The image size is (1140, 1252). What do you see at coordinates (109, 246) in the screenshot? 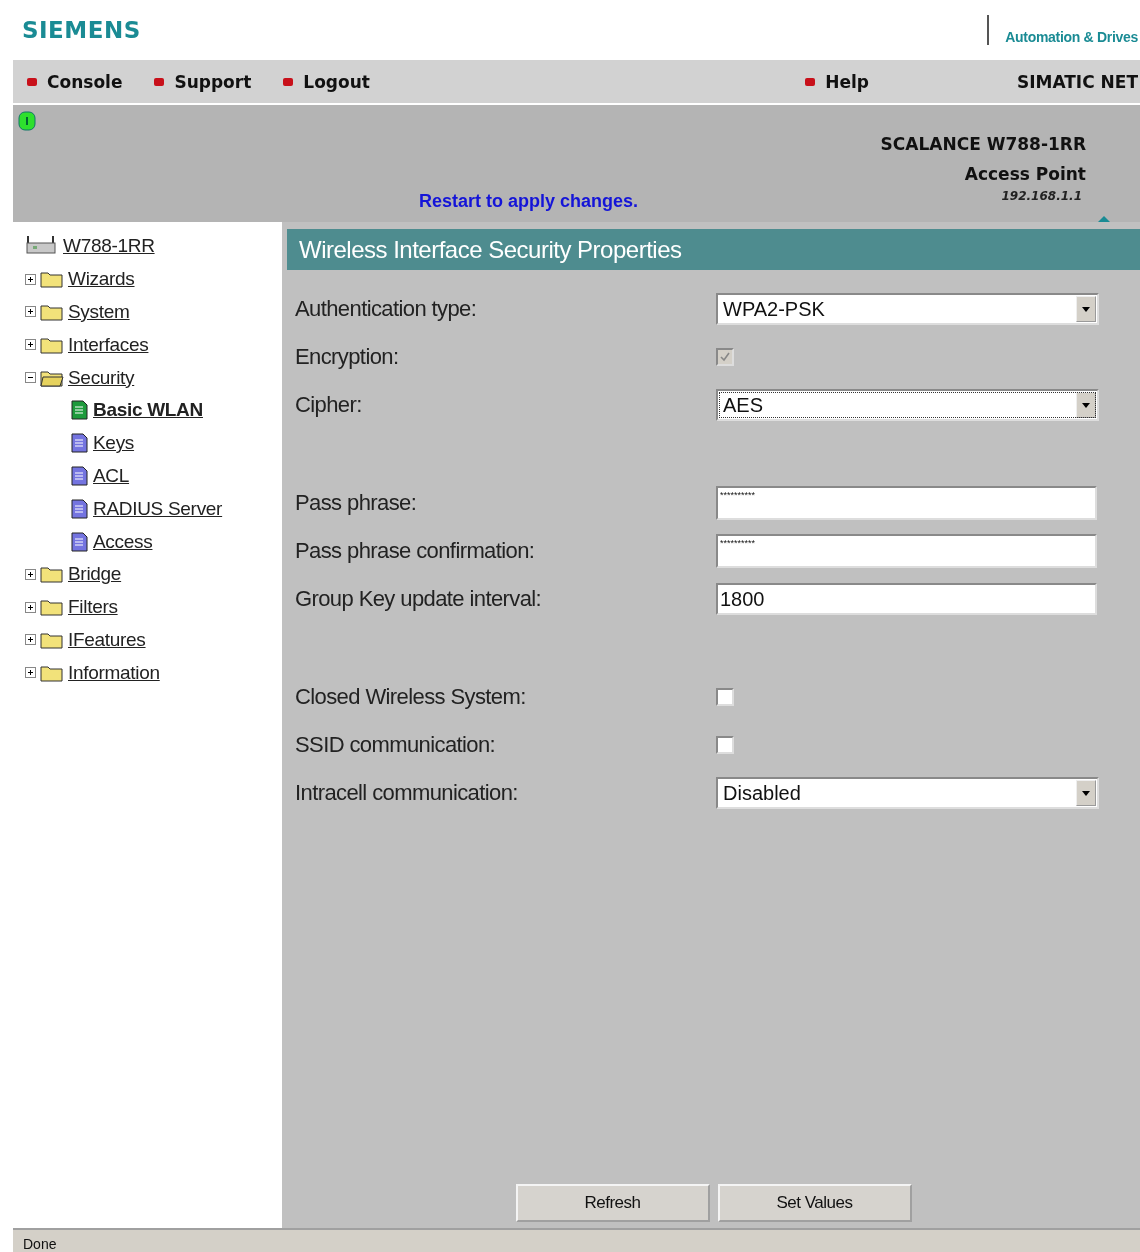
I see `tree-link: W788-1RR` at bounding box center [109, 246].